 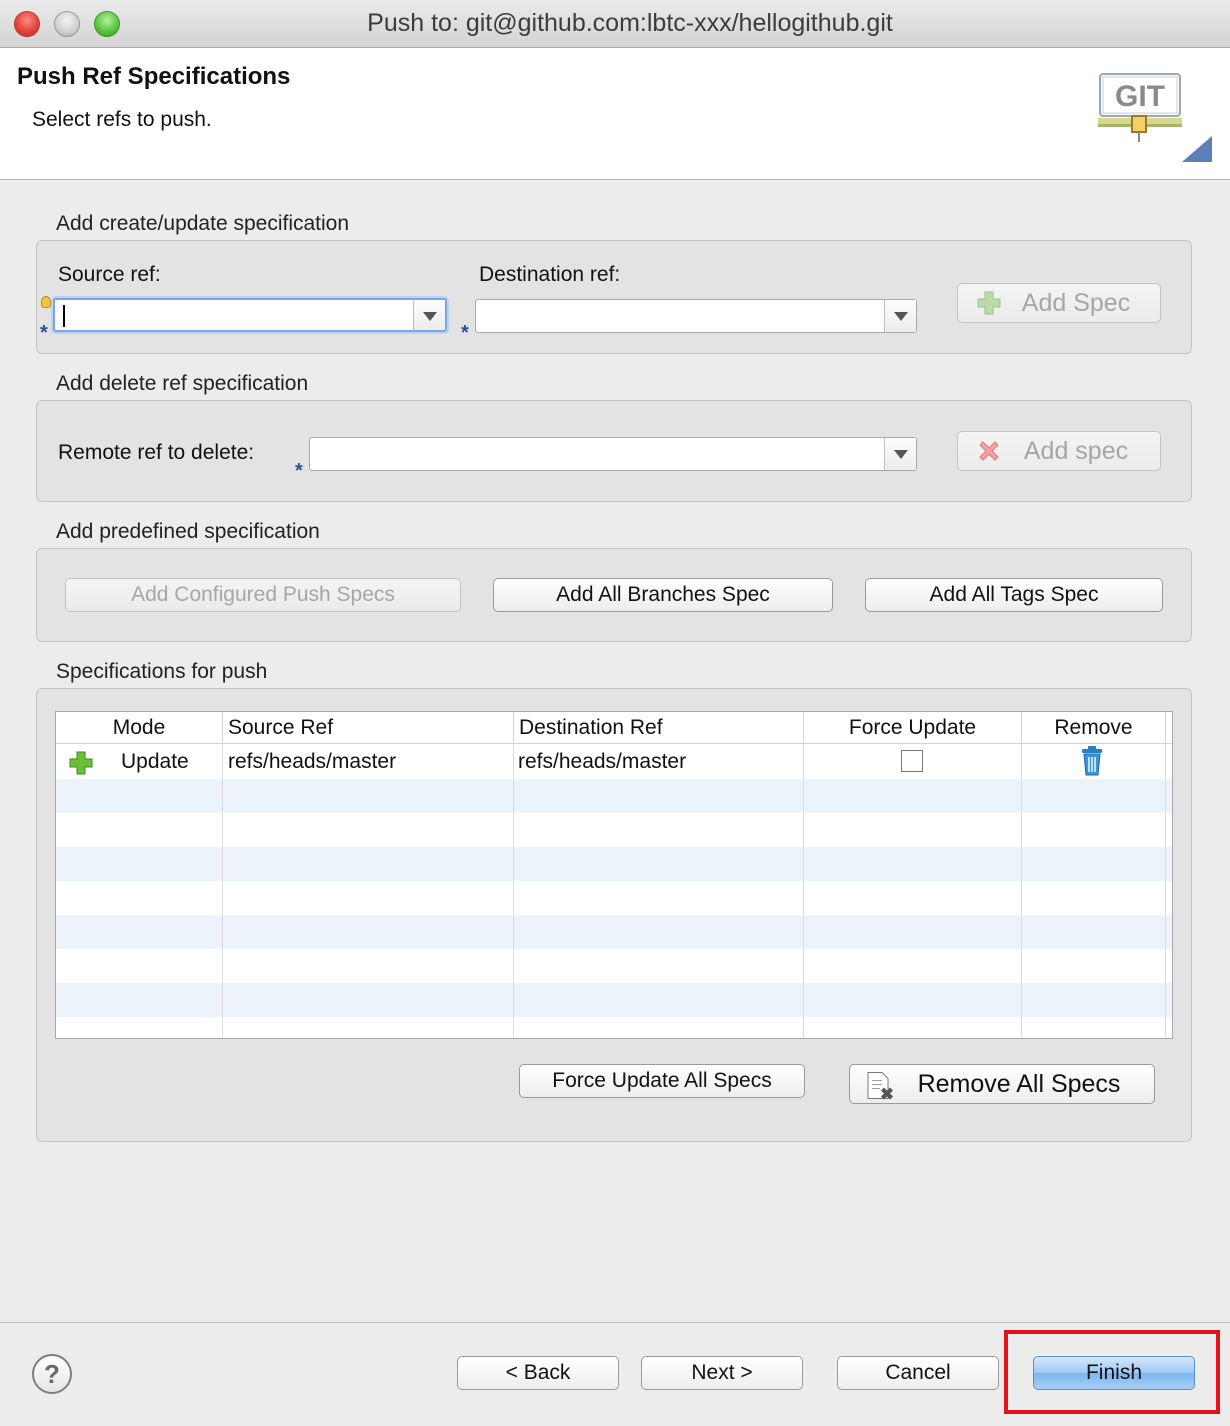 I want to click on column-header-force-update: Force Update, so click(x=913, y=728).